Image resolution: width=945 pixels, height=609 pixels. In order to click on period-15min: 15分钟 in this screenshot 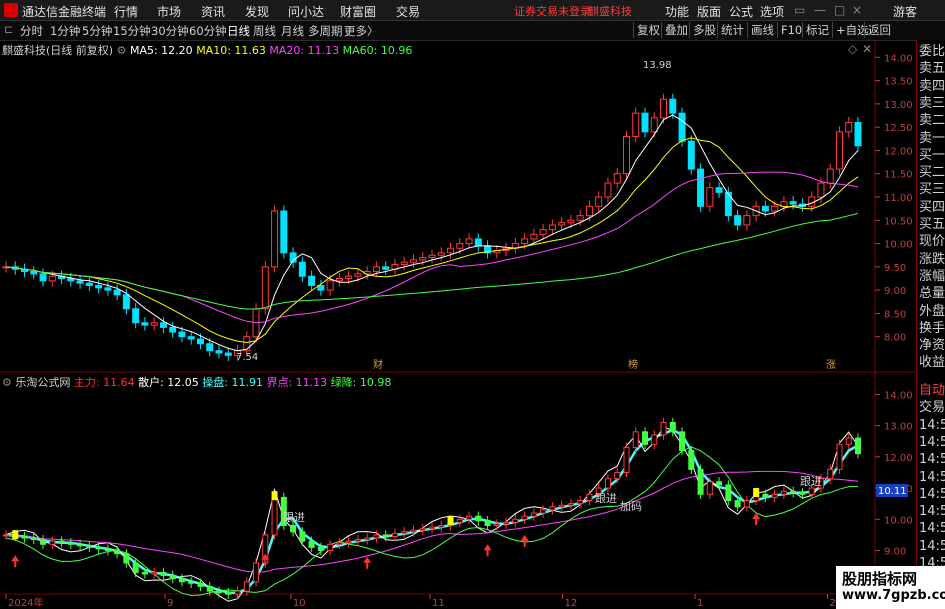, I will do `click(132, 31)`.